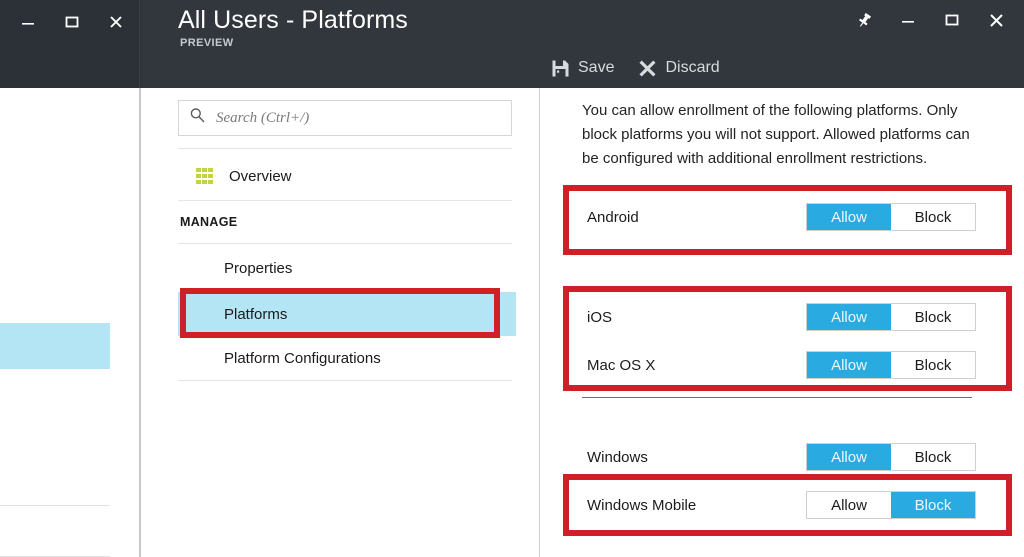  Describe the element at coordinates (347, 314) in the screenshot. I see `sidebar-item-platforms: Platforms` at that location.